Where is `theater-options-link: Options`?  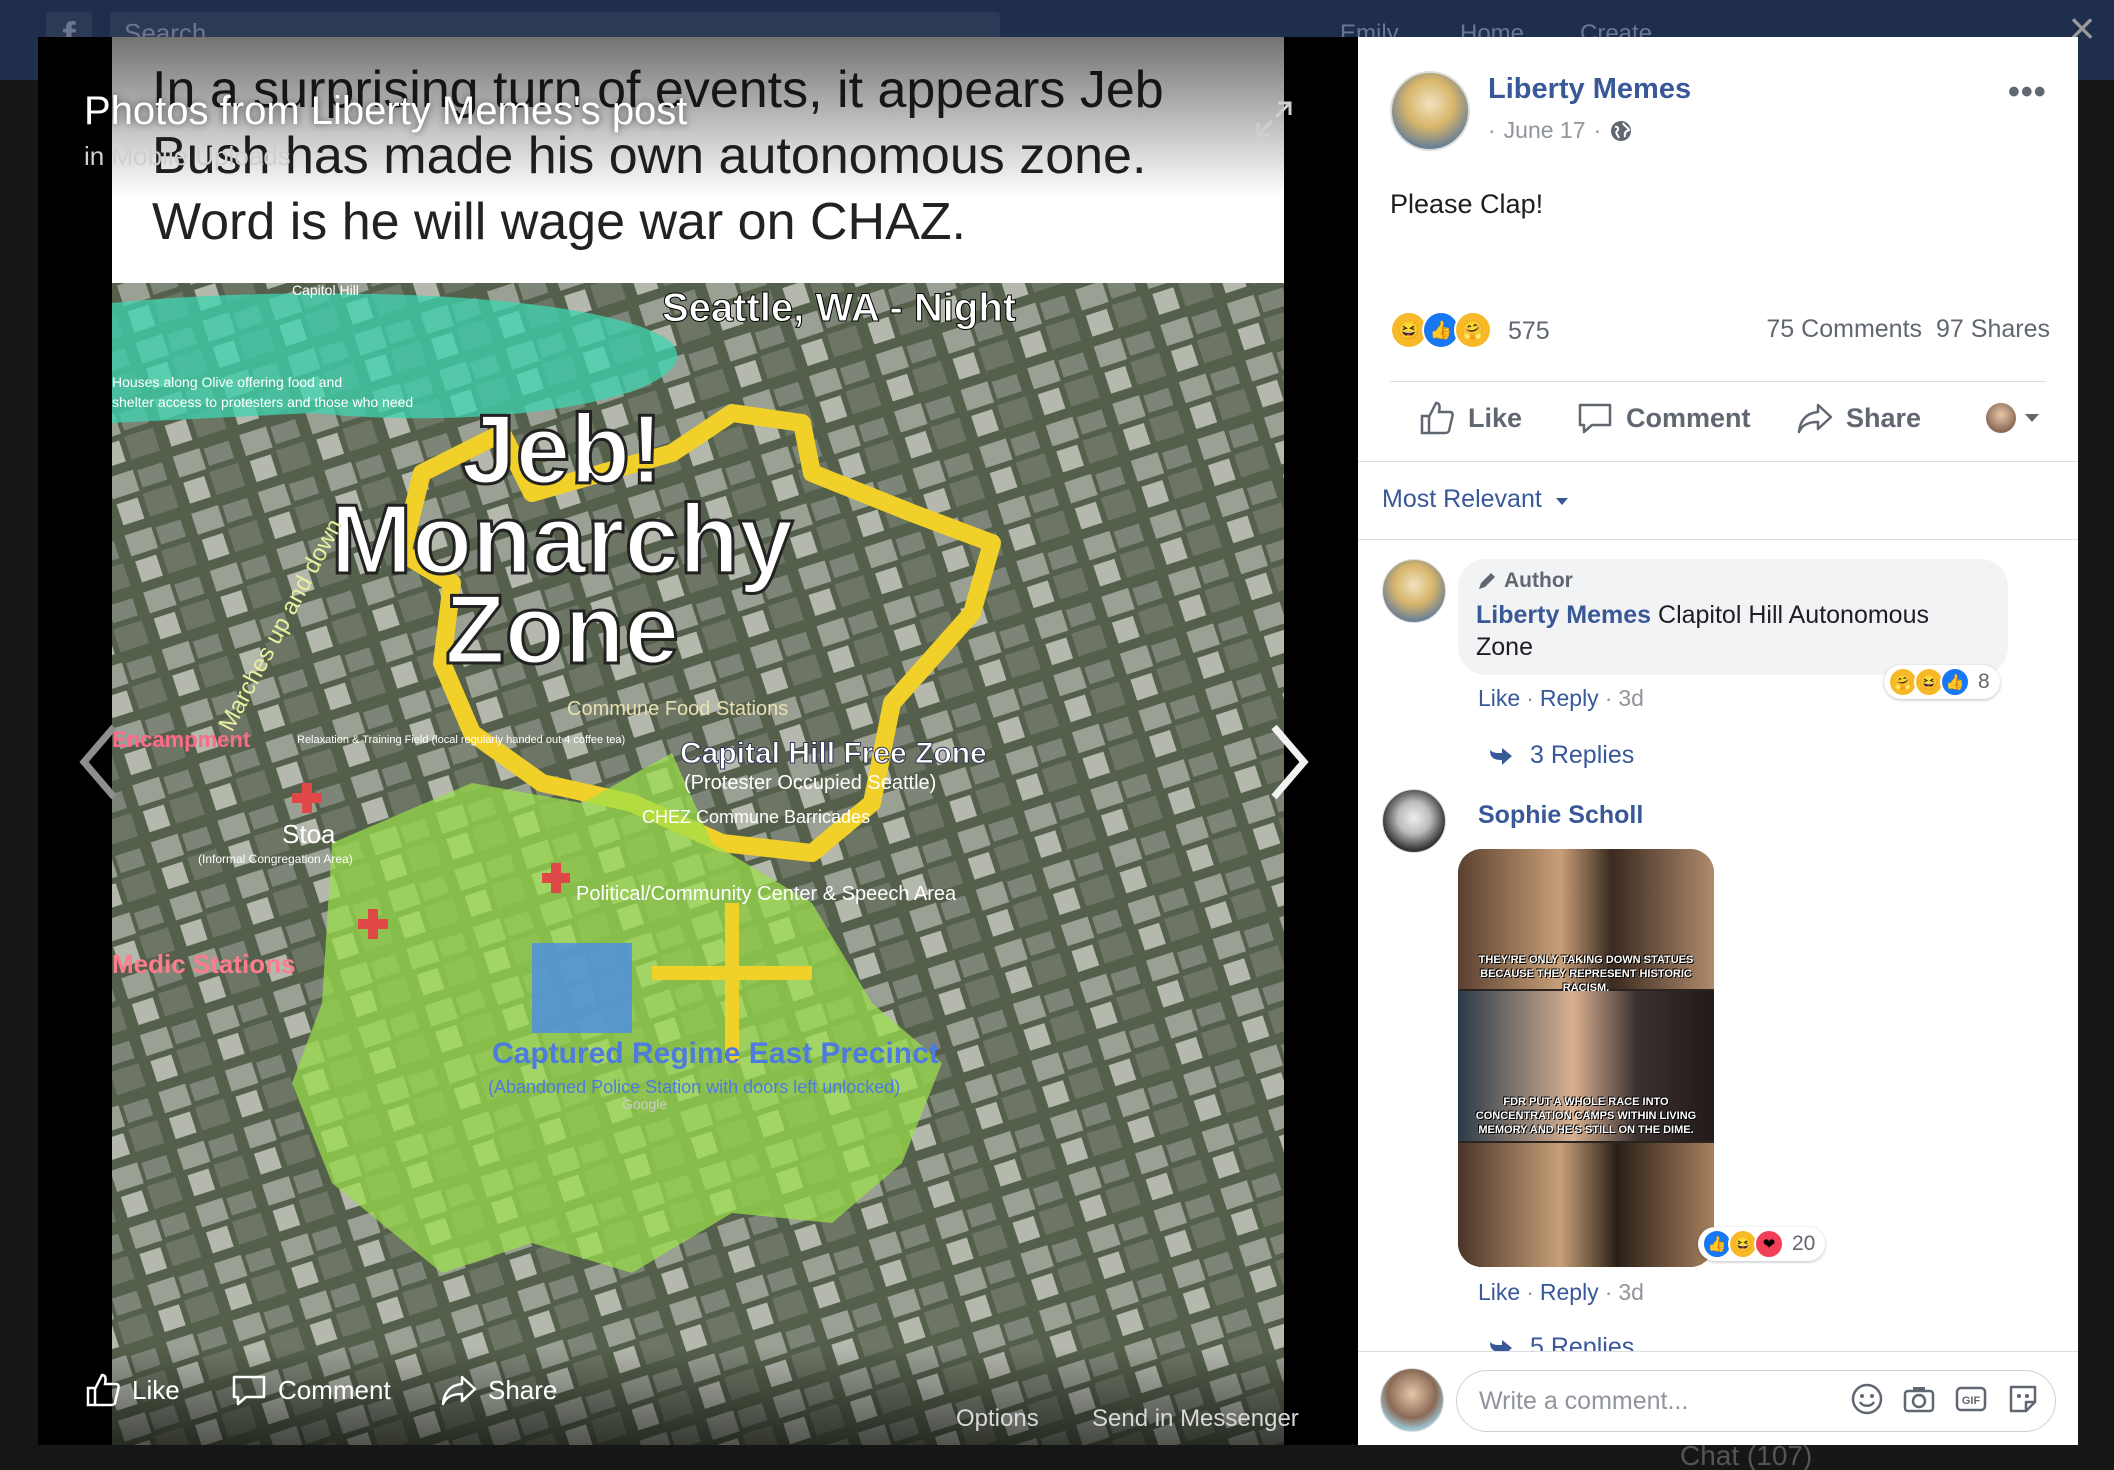 theater-options-link: Options is located at coordinates (997, 1419).